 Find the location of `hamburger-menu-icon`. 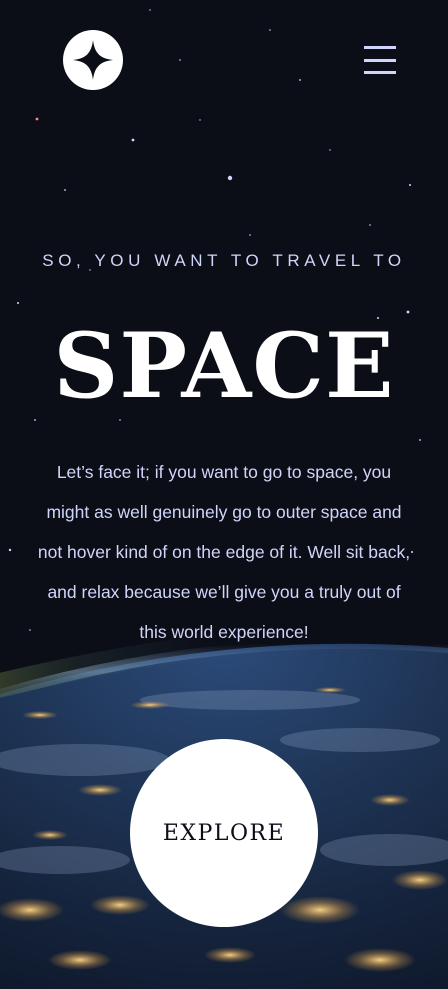

hamburger-menu-icon is located at coordinates (380, 60).